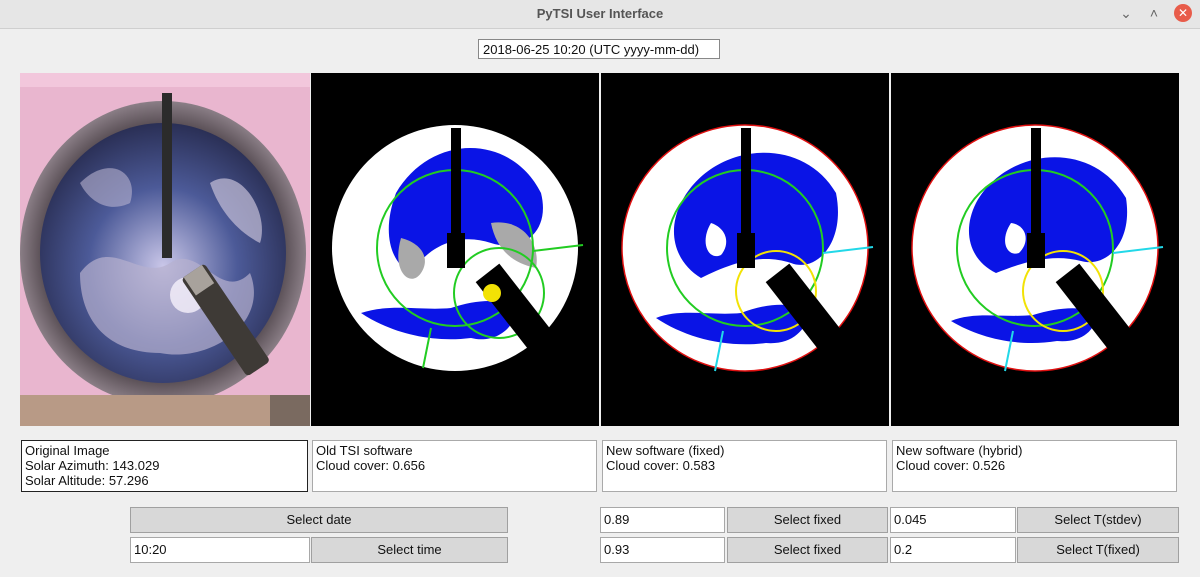 This screenshot has width=1200, height=577. What do you see at coordinates (744, 466) in the screenshot?
I see `new-fixed-info-box: New software (fixed) Cloud cover: 0.583` at bounding box center [744, 466].